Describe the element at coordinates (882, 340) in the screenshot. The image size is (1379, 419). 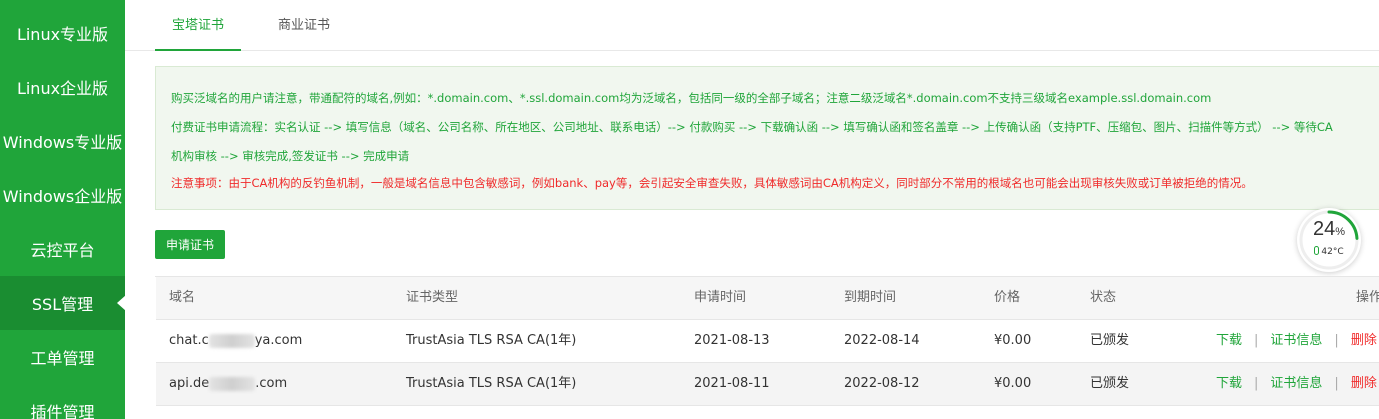
I see `cell-expire-time: 2022-08-14` at that location.